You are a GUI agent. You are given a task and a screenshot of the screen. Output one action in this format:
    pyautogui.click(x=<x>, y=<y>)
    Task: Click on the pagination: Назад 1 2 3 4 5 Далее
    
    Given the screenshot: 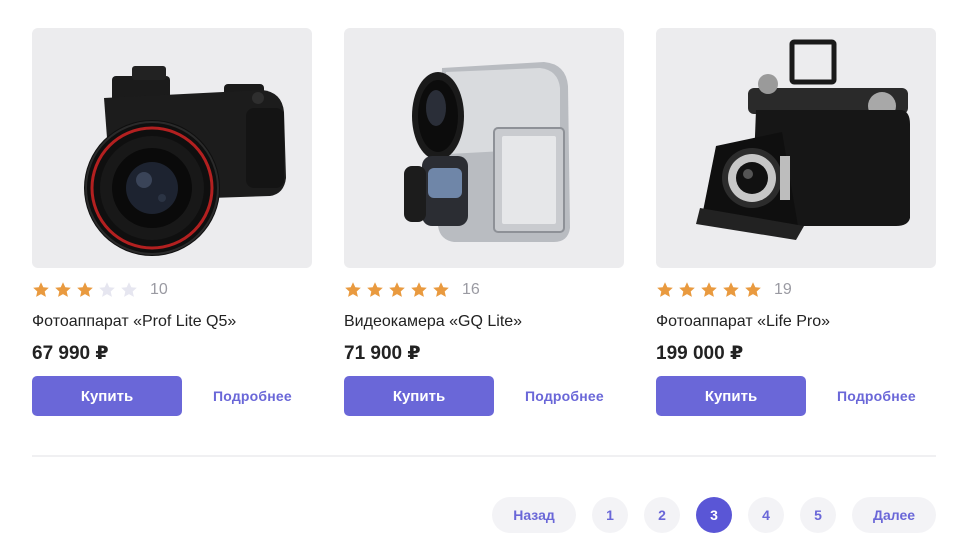 What is the action you would take?
    pyautogui.click(x=714, y=515)
    